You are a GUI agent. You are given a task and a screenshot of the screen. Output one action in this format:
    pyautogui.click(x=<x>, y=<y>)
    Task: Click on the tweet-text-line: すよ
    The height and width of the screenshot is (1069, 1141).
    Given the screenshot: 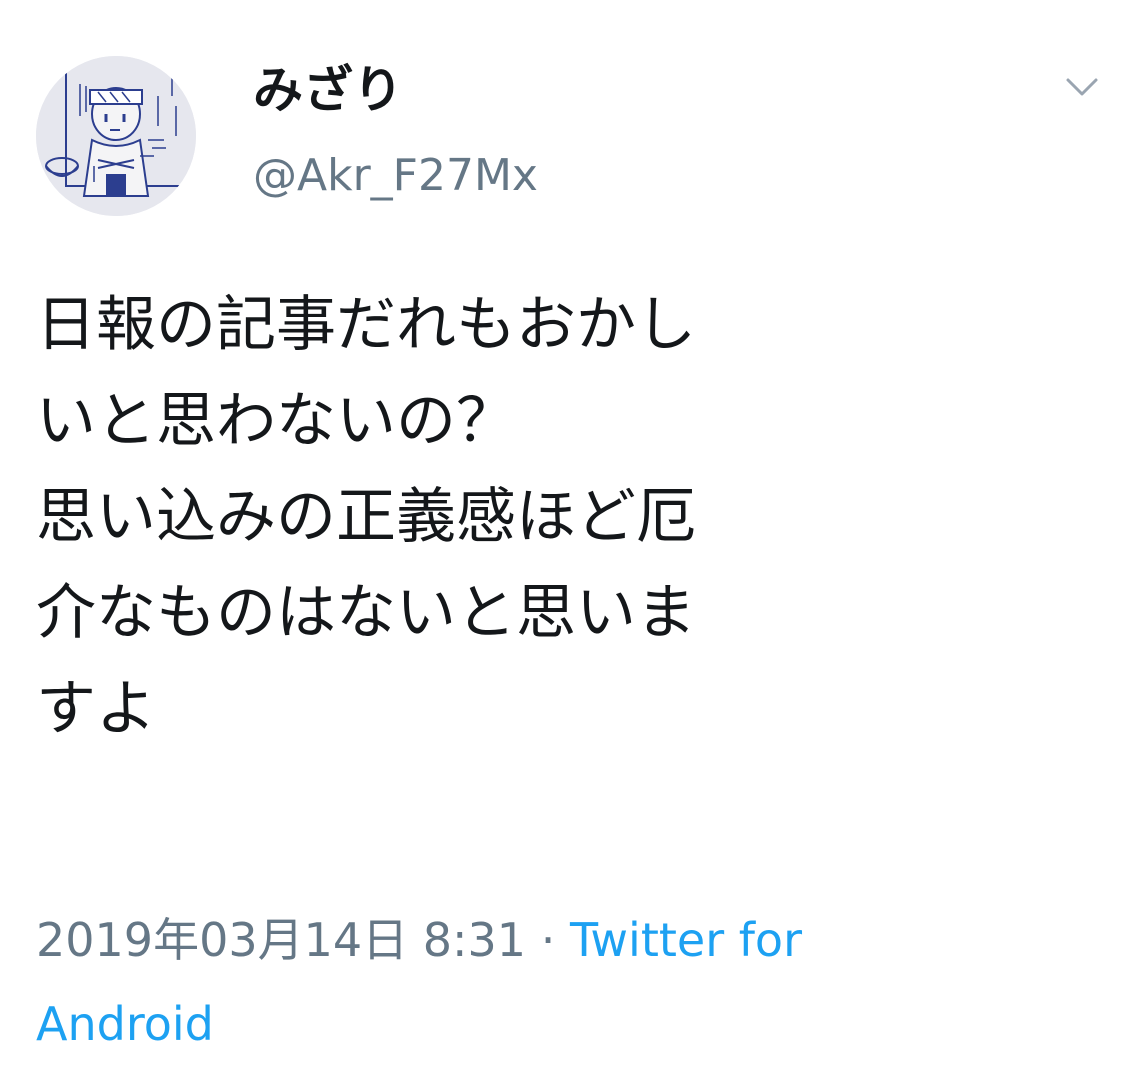 What is the action you would take?
    pyautogui.click(x=96, y=709)
    